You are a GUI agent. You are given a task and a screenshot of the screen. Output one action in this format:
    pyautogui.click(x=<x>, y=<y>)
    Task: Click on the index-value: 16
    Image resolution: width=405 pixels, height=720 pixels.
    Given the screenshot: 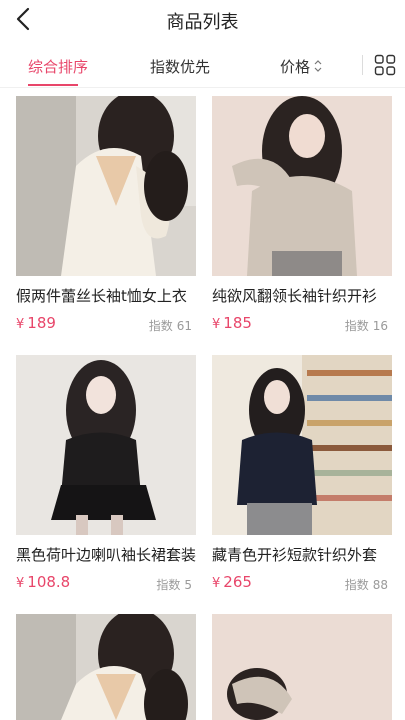 What is the action you would take?
    pyautogui.click(x=380, y=326)
    